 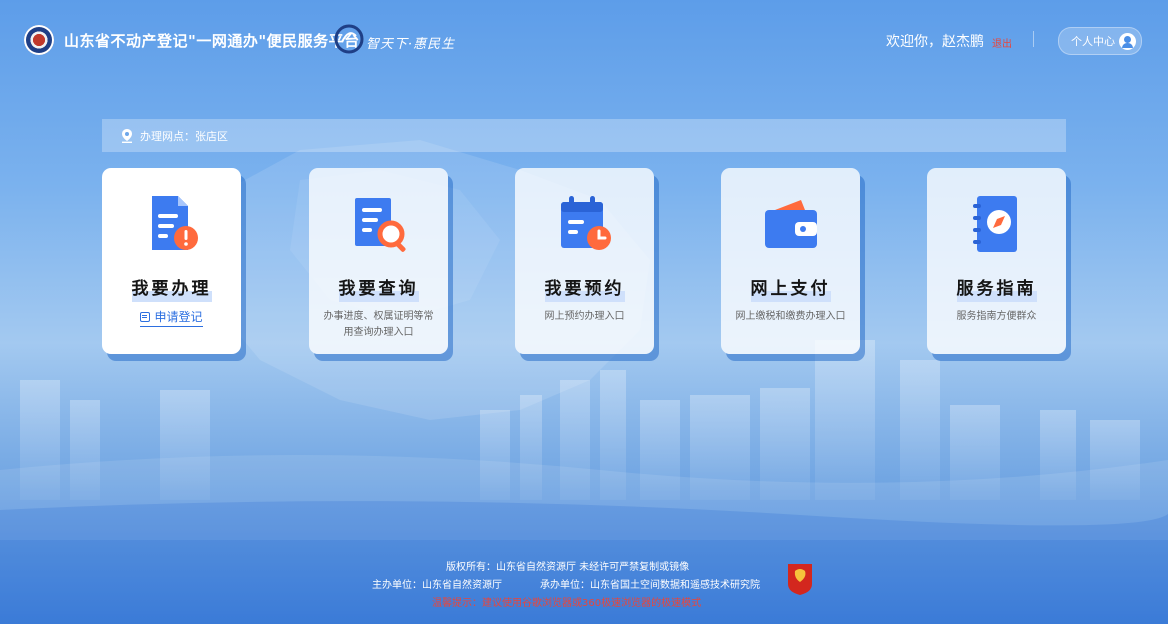 I want to click on wallet-icon, so click(x=790, y=224).